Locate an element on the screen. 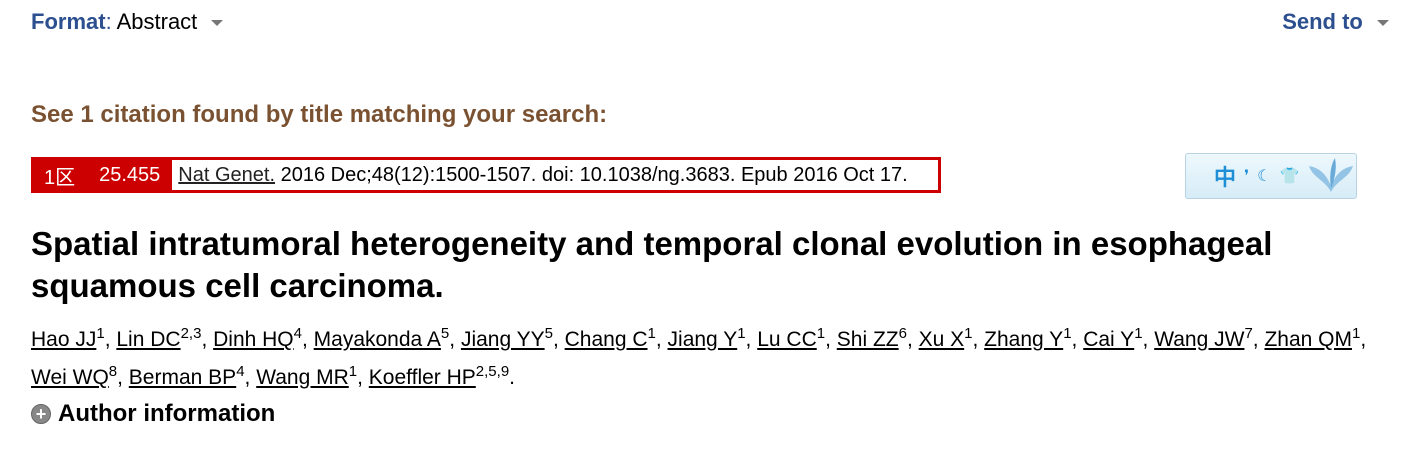 The image size is (1422, 453). author-information-label: Author information is located at coordinates (167, 413).